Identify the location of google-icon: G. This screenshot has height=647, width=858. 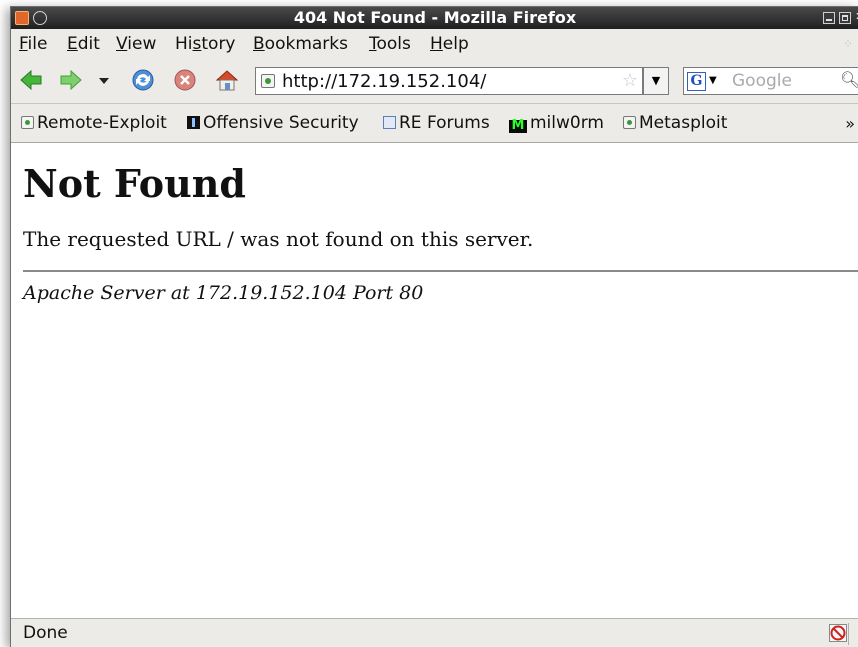
(696, 81).